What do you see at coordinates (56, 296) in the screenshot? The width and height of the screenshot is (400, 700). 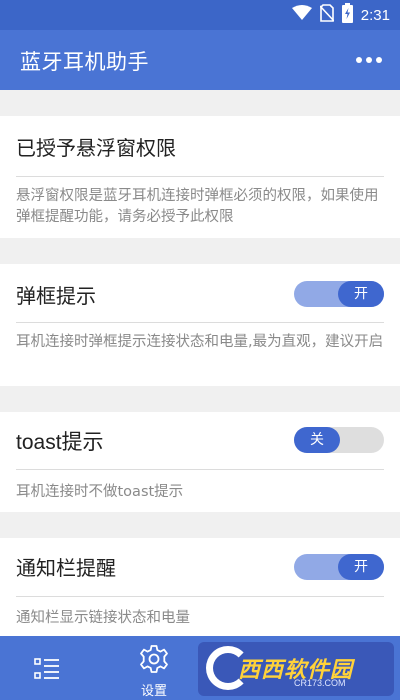 I see `popup-prompt-title: 弹框提示` at bounding box center [56, 296].